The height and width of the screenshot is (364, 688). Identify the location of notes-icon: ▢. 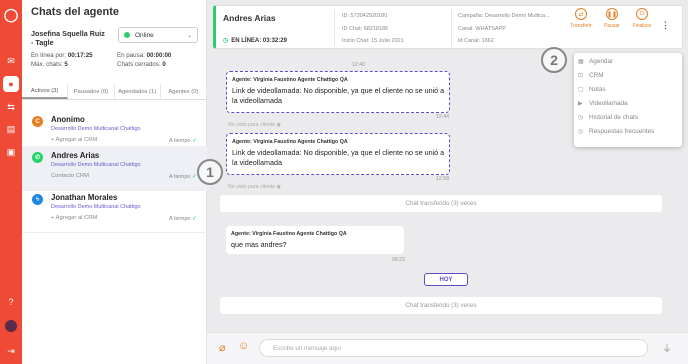
(581, 90).